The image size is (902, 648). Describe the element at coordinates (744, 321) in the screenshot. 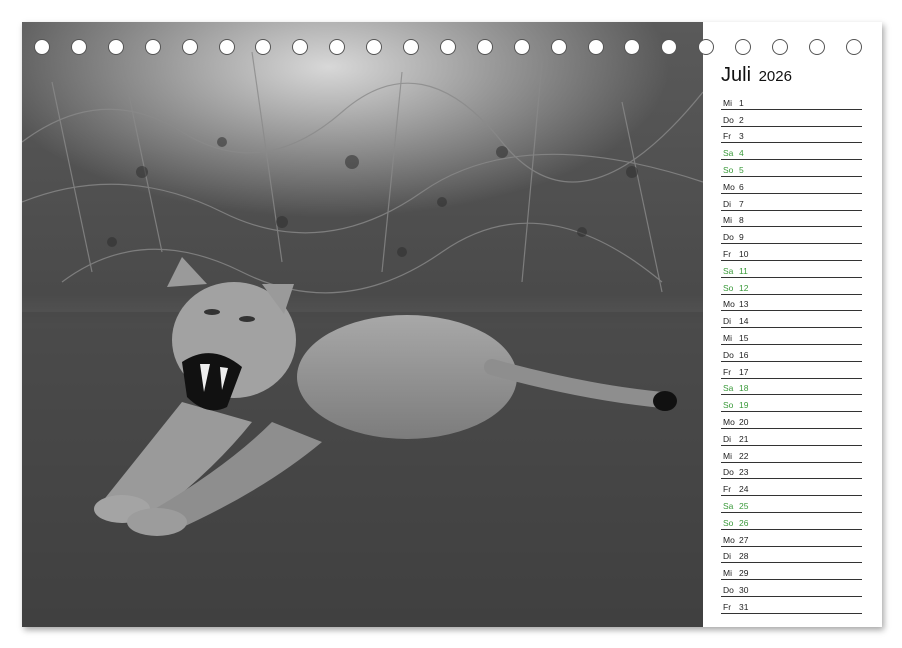

I see `day-number: 14` at that location.